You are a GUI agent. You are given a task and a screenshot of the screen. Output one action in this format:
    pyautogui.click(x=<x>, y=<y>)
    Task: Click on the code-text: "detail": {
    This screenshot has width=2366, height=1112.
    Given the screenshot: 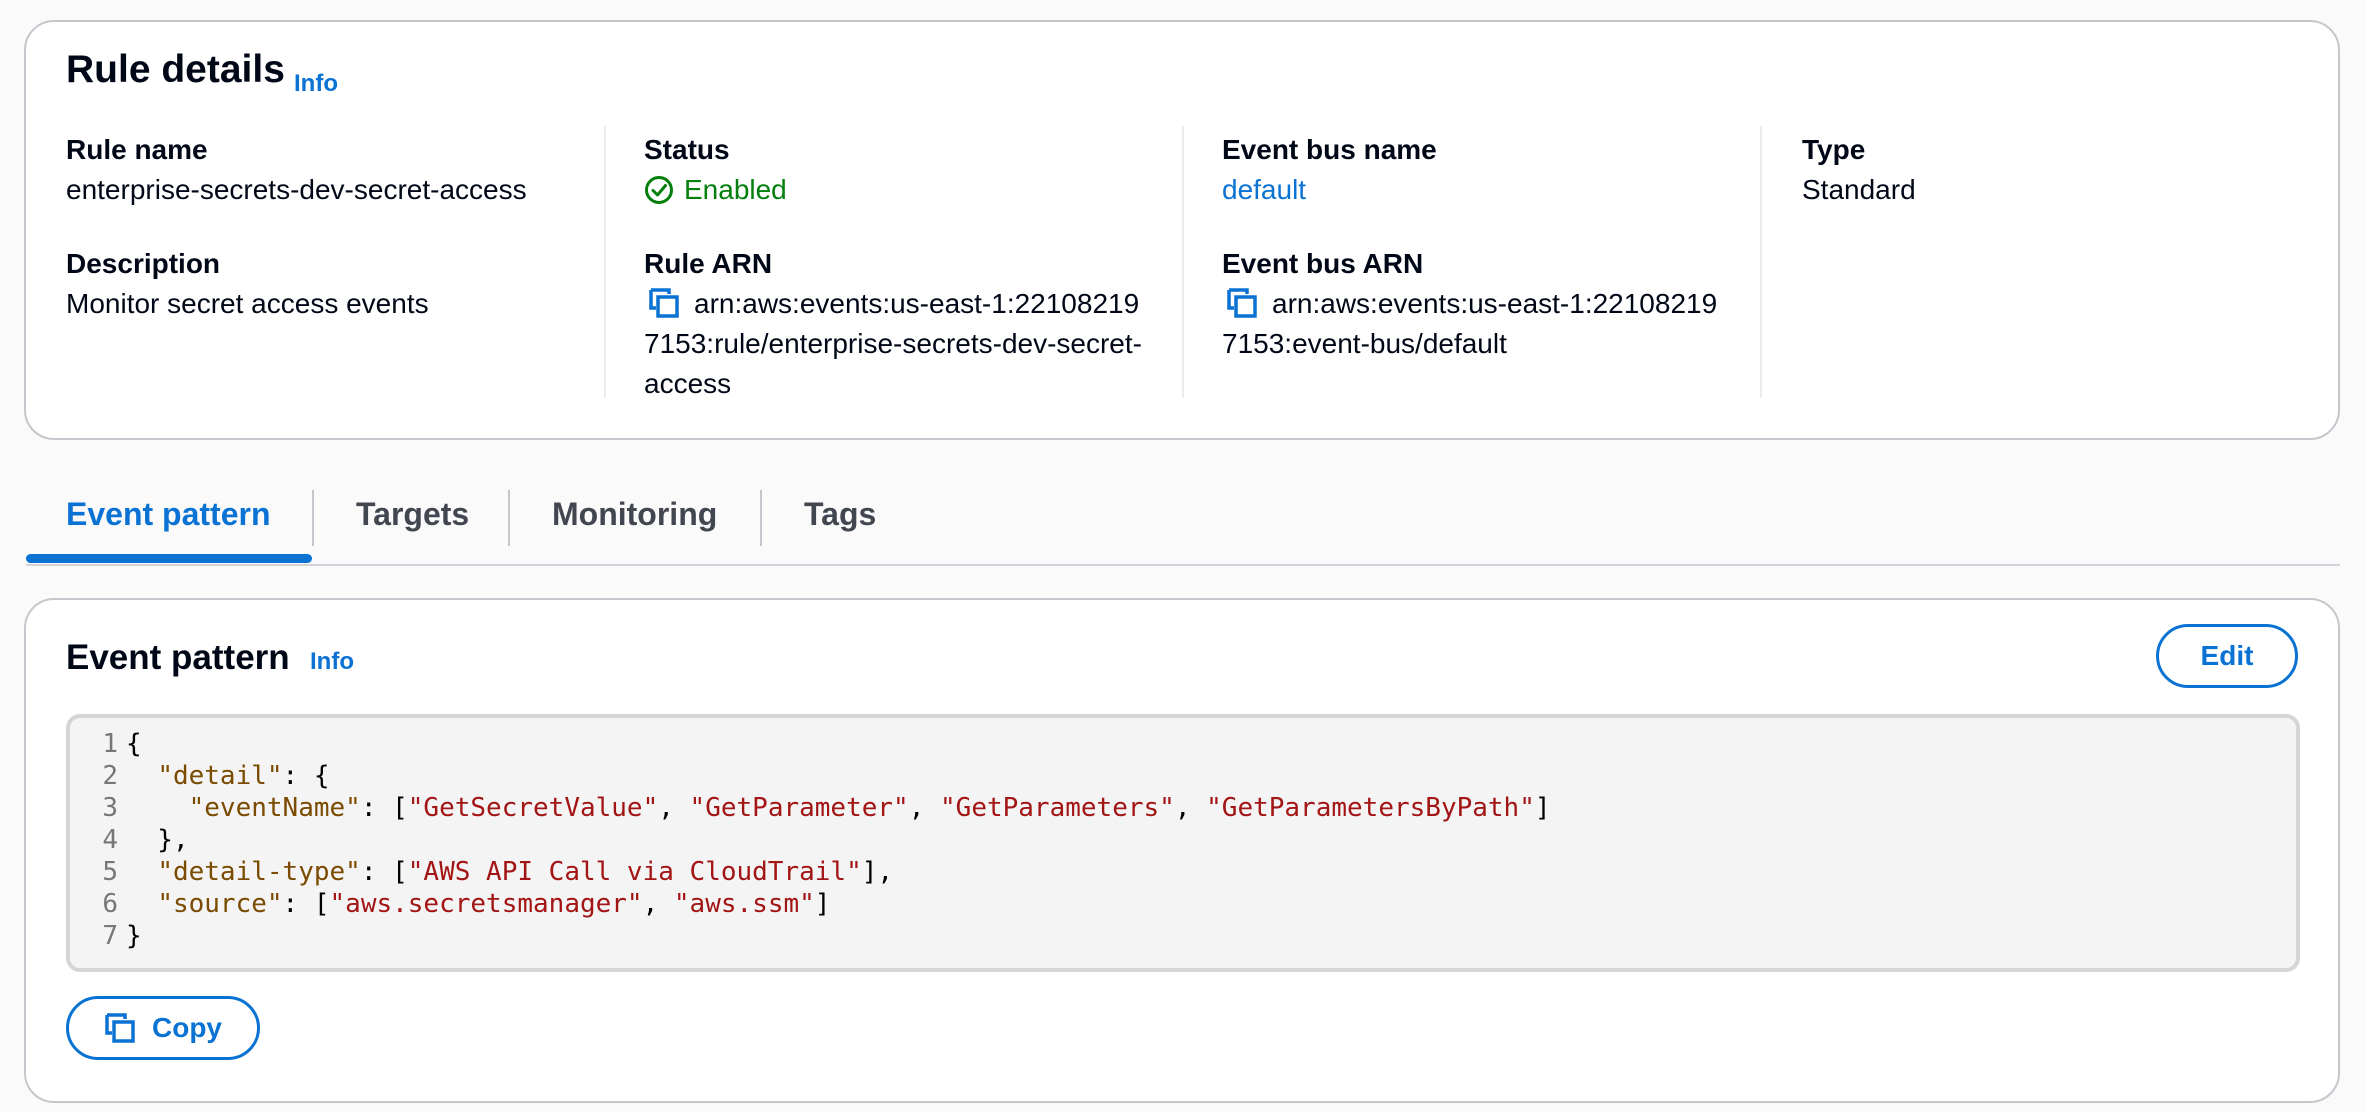 What is the action you would take?
    pyautogui.click(x=243, y=776)
    